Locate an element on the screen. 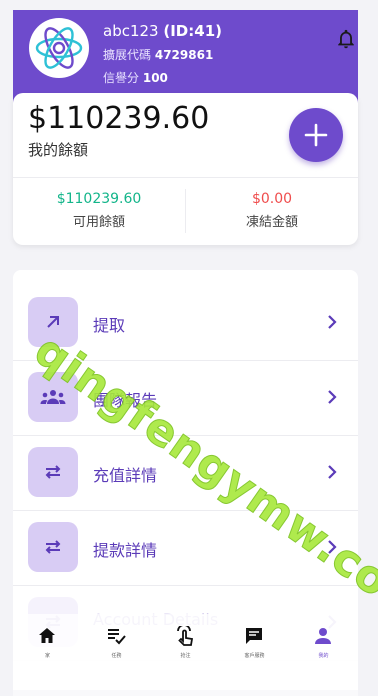 The width and height of the screenshot is (378, 696). add-funds-button is located at coordinates (316, 135).